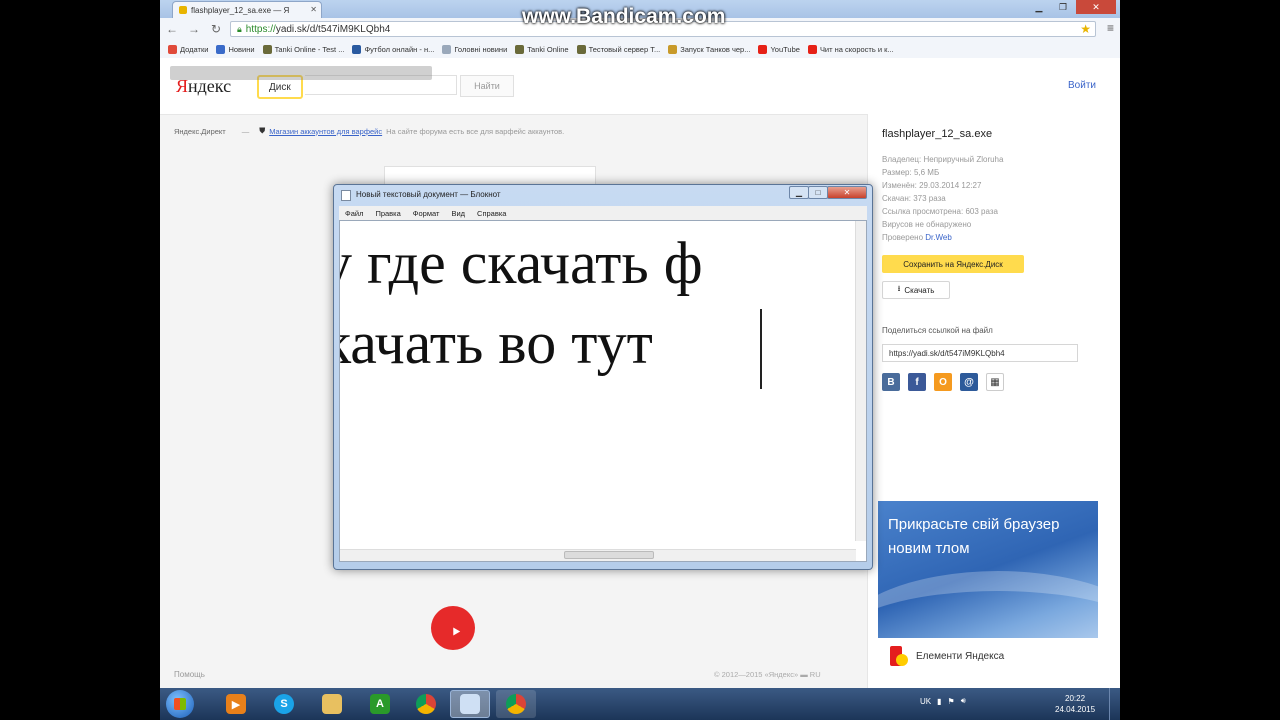 The image size is (1280, 720). What do you see at coordinates (988, 656) in the screenshot?
I see `banner-footer: Елементи Яндекса` at bounding box center [988, 656].